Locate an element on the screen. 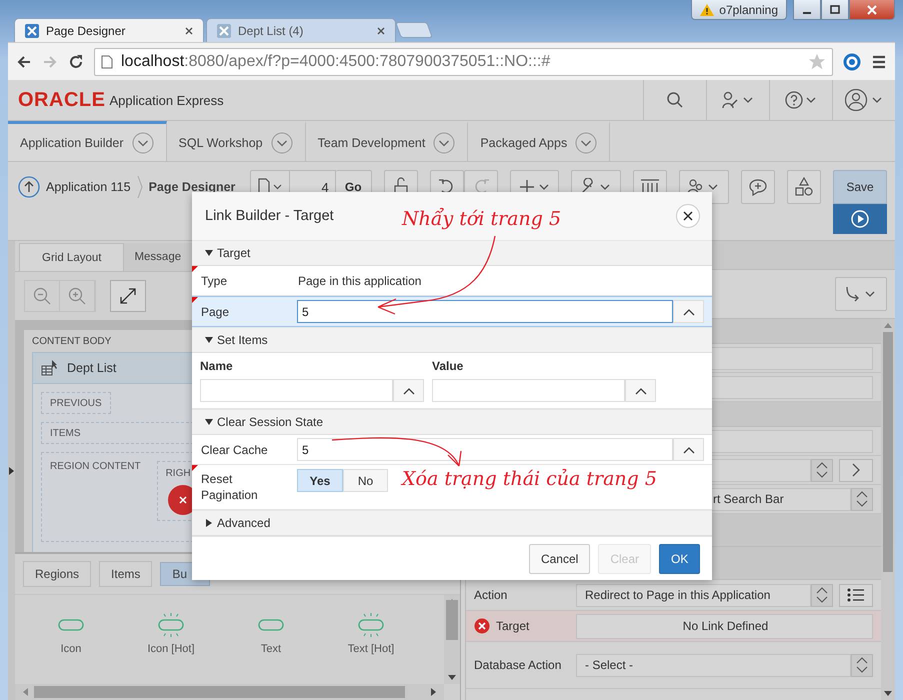  slot-label: REGION CONTENT is located at coordinates (95, 467).